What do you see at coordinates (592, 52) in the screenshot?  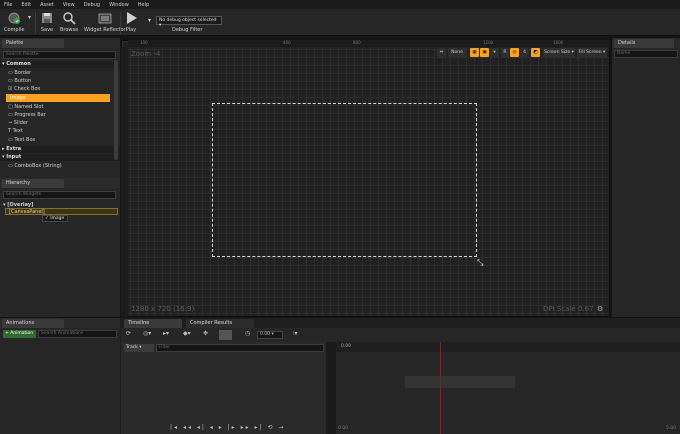 I see `fill-screen-dropdown: Fill Screen ▾` at bounding box center [592, 52].